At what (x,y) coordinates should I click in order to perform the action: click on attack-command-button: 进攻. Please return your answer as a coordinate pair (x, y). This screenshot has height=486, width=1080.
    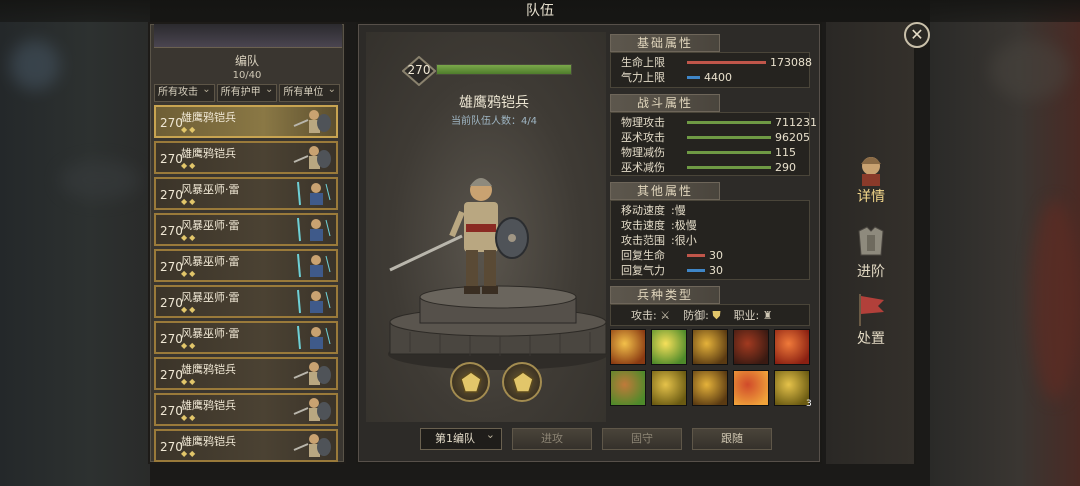
    Looking at the image, I should click on (552, 439).